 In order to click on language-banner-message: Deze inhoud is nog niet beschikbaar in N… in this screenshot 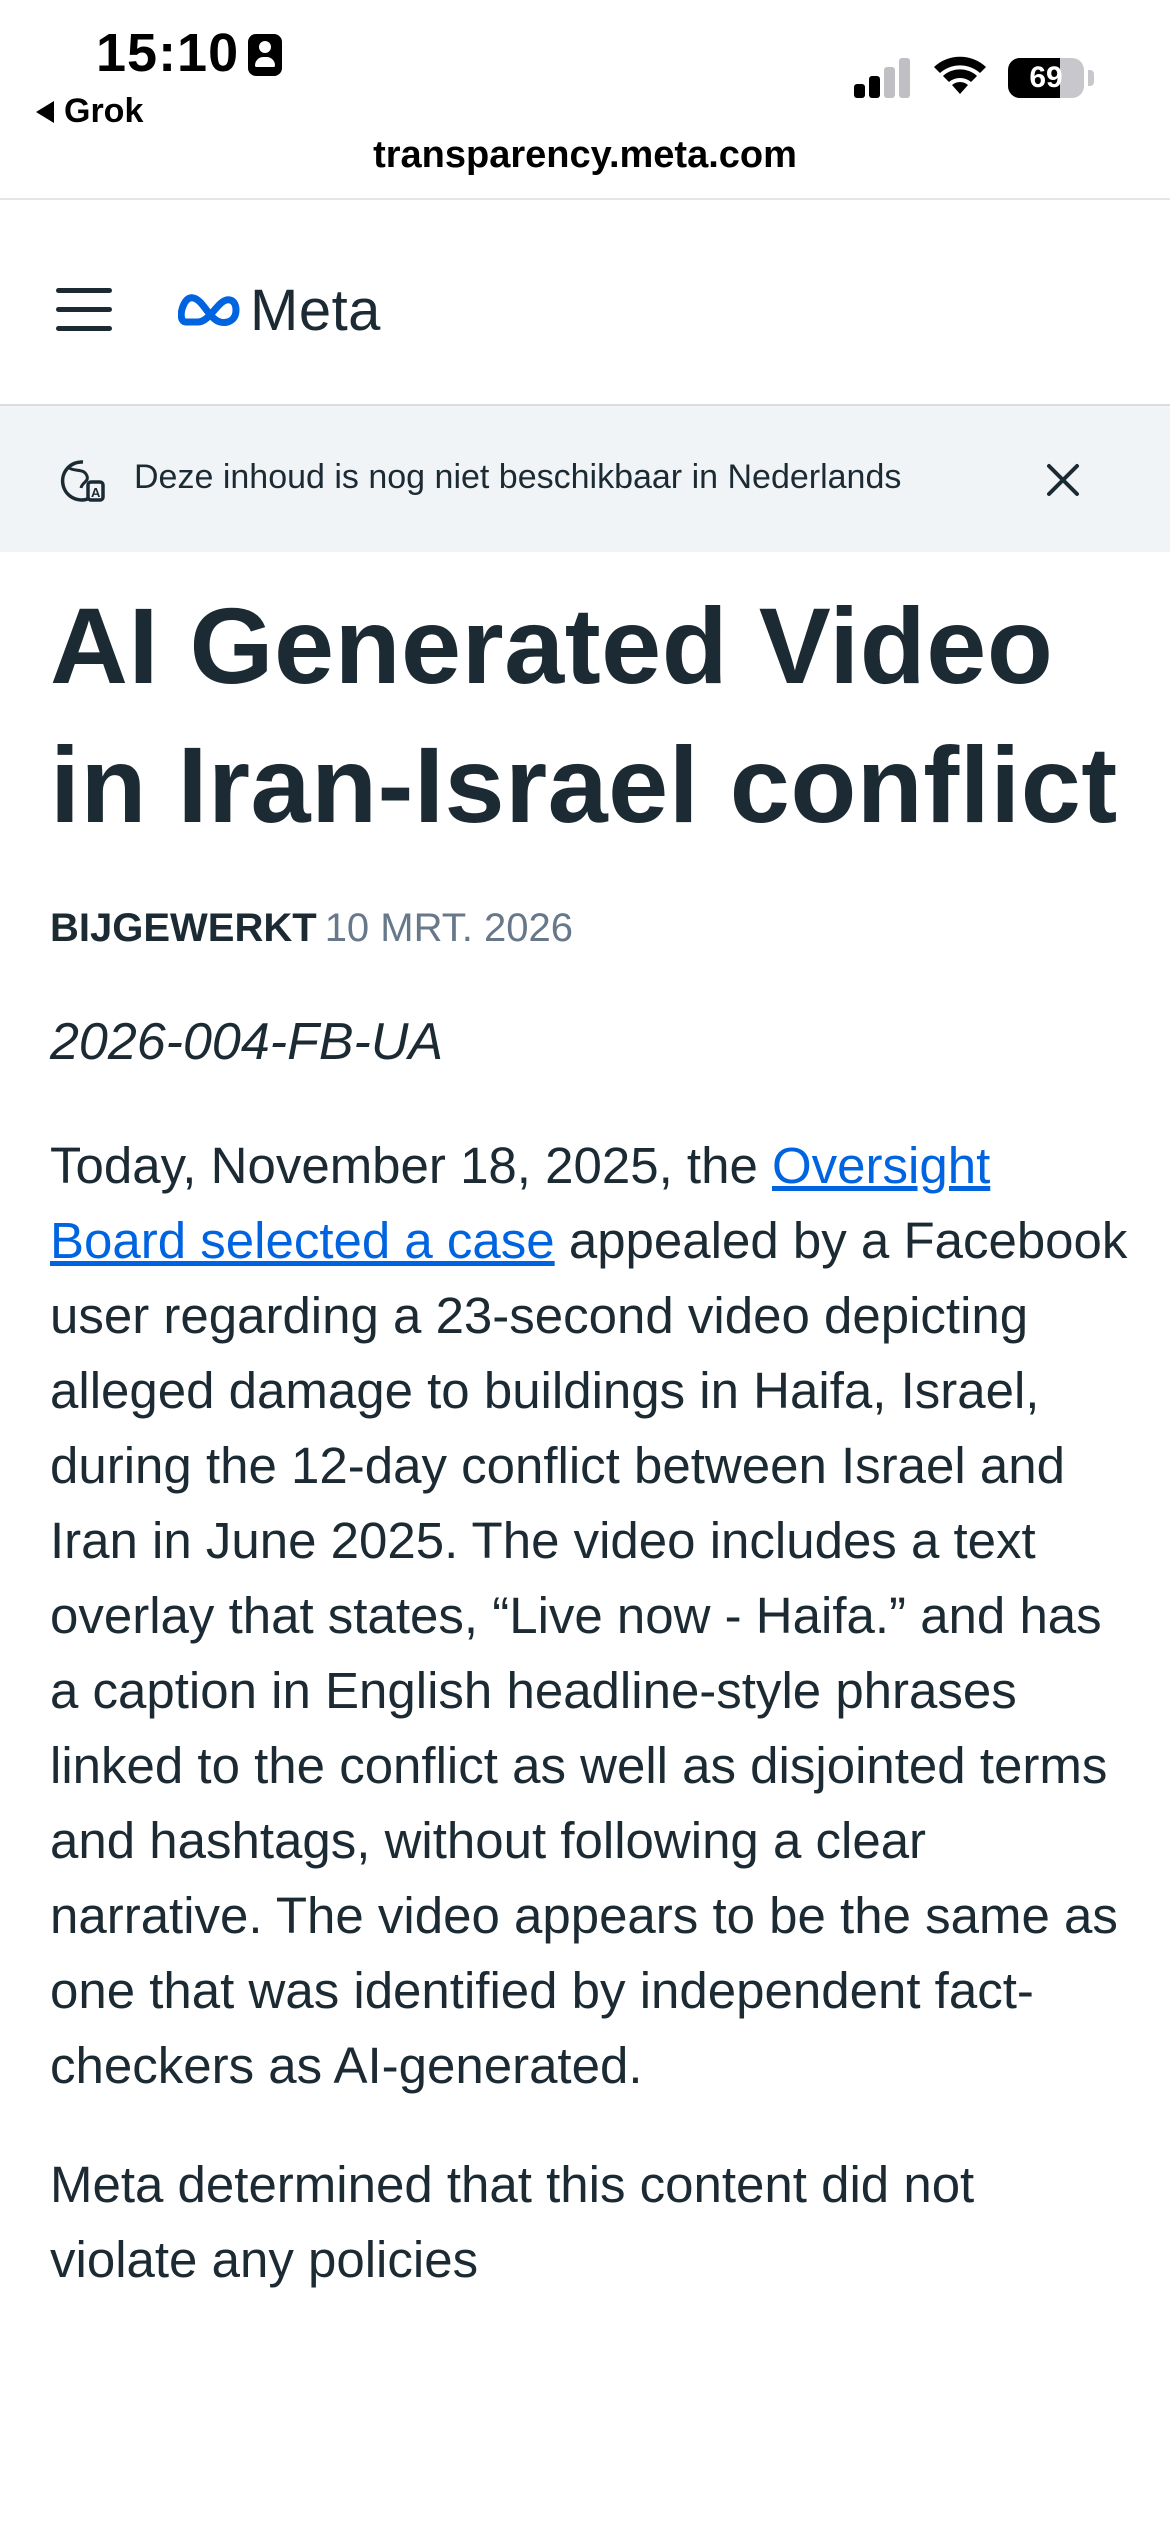, I will do `click(518, 477)`.